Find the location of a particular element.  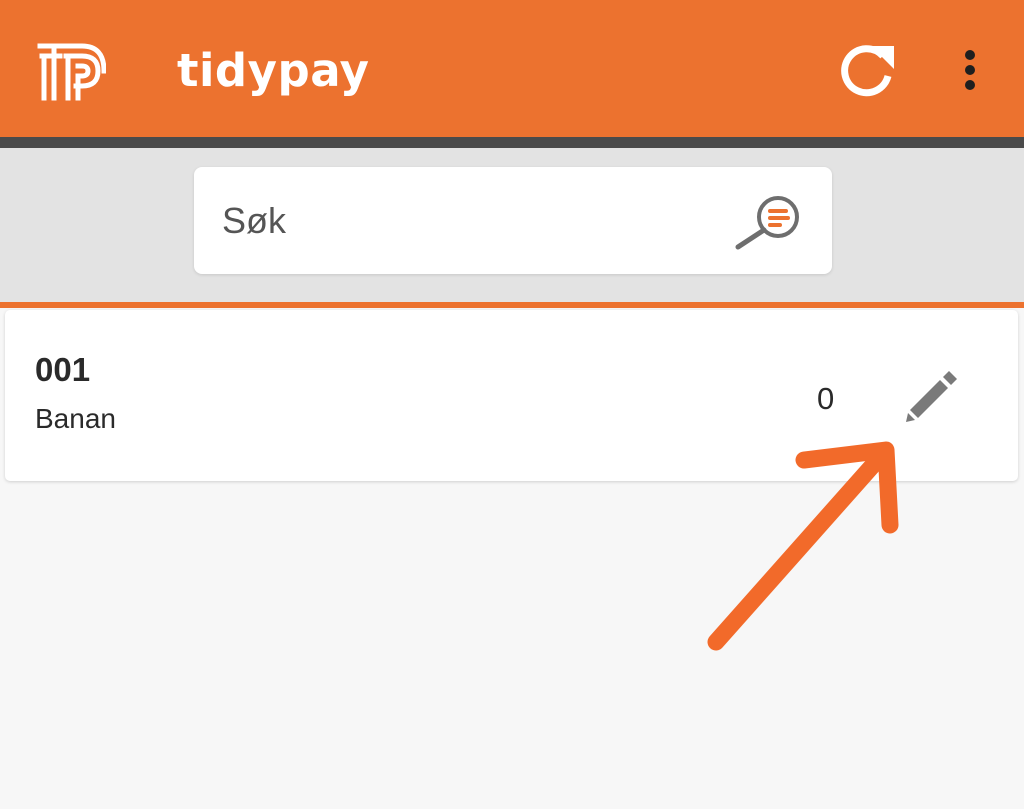

section-divider is located at coordinates (512, 305).